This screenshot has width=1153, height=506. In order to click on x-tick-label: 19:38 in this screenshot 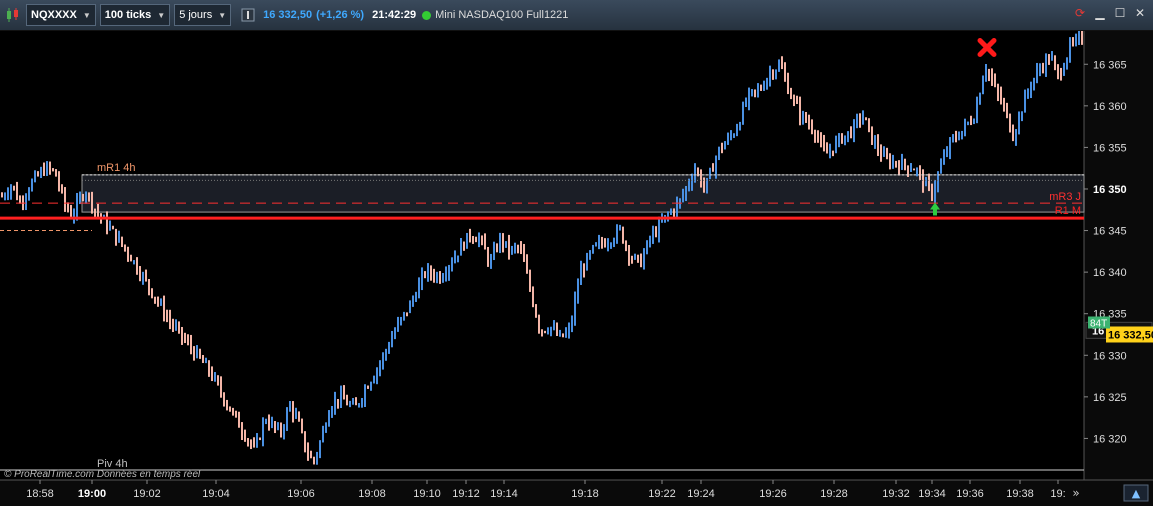, I will do `click(1020, 494)`.